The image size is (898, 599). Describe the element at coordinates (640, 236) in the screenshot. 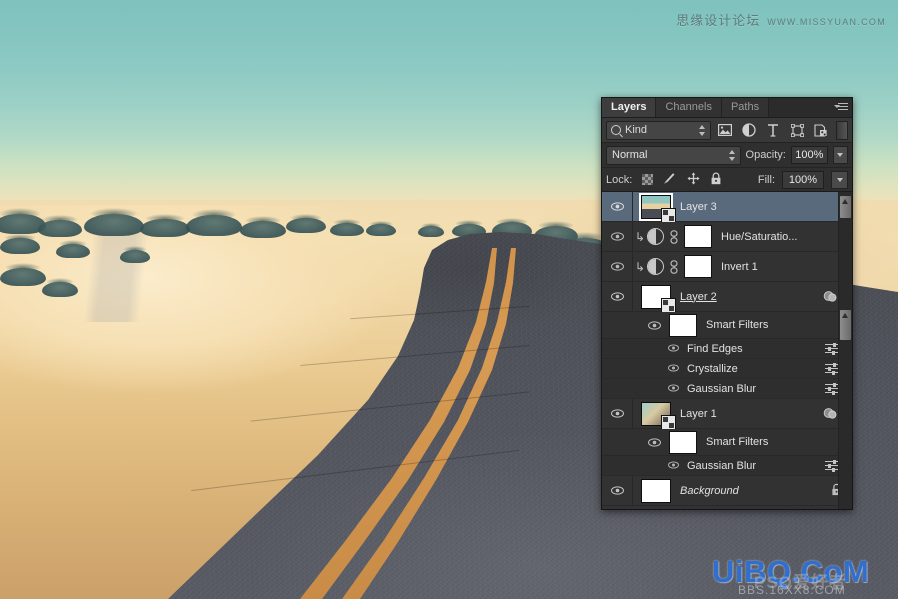

I see `clipping-mask-icon: ↳` at that location.